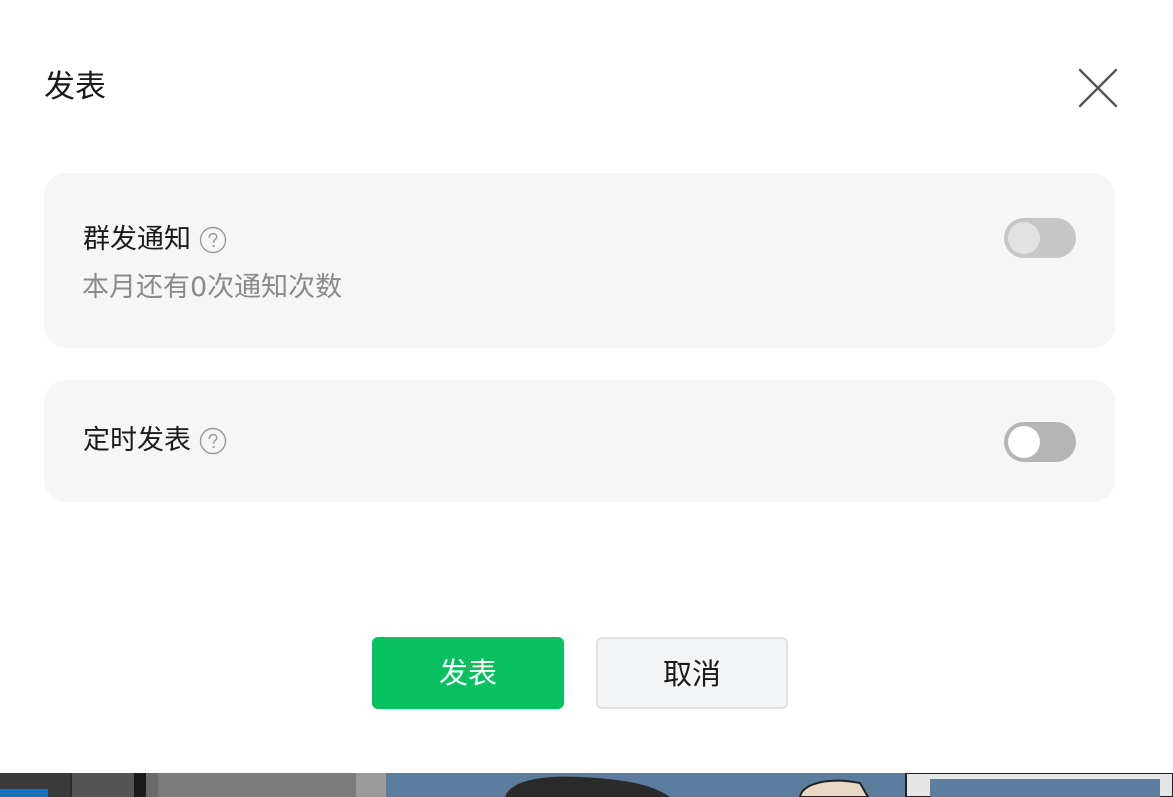 Image resolution: width=1173 pixels, height=797 pixels. I want to click on close-icon, so click(1098, 88).